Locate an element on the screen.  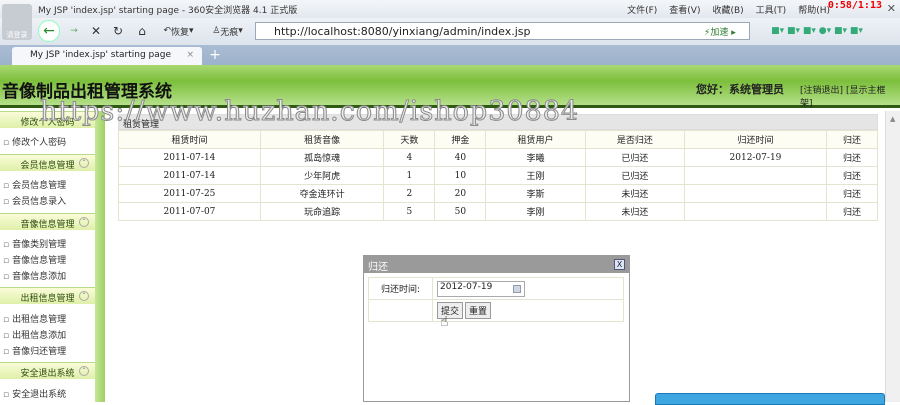
stop-icon: ✕ is located at coordinates (96, 31).